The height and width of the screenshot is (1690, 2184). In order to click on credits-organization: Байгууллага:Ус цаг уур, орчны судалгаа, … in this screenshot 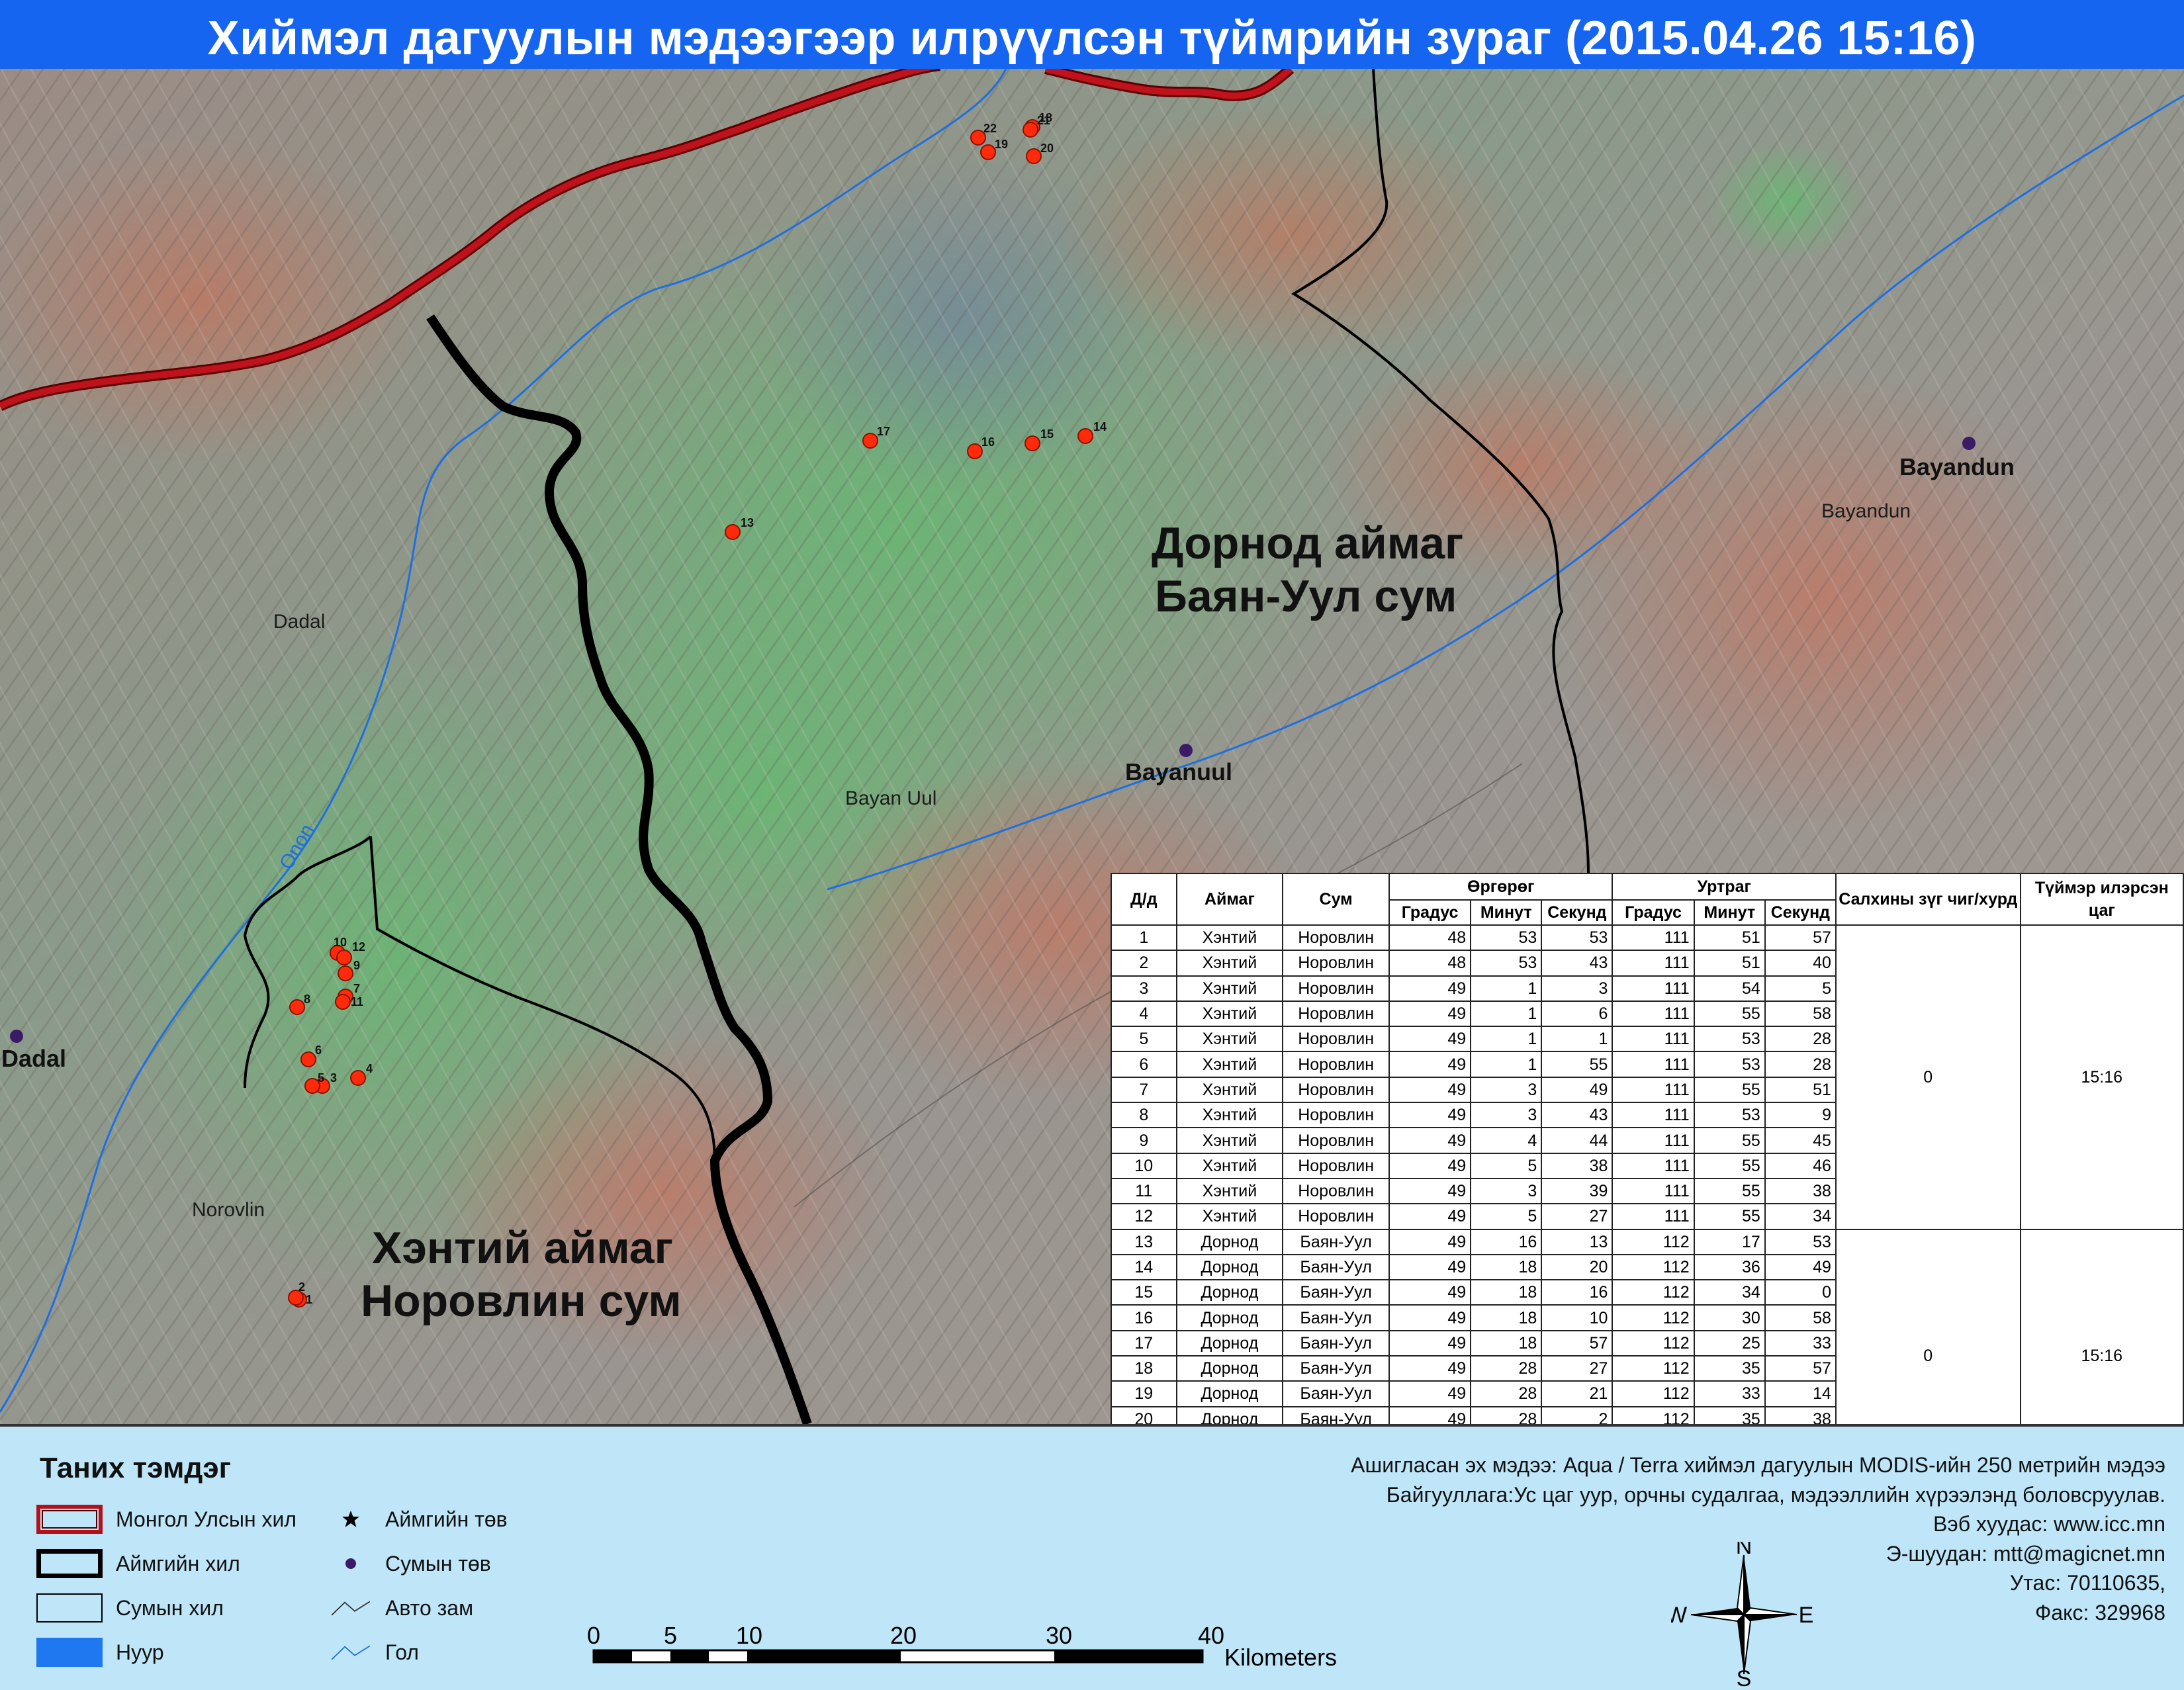, I will do `click(1775, 1494)`.